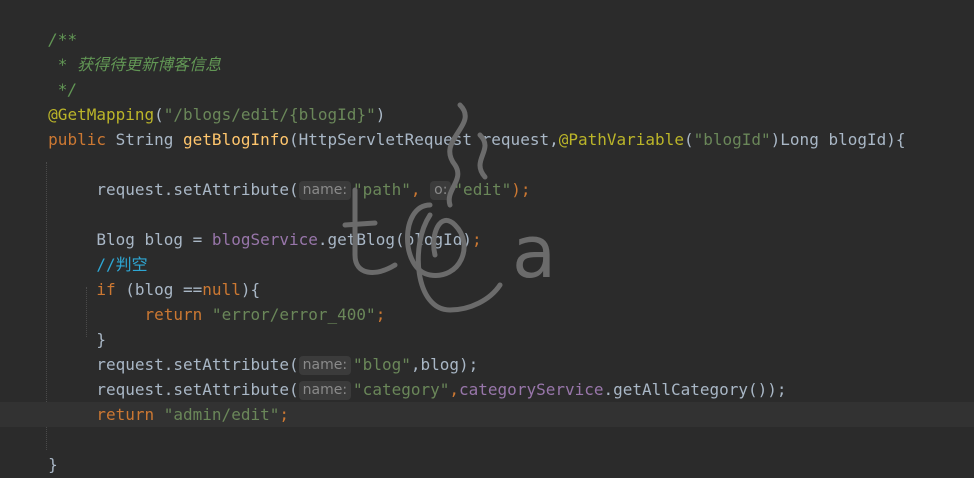 The image size is (974, 478). Describe the element at coordinates (63, 89) in the screenshot. I see `doc-comment-close: */` at that location.